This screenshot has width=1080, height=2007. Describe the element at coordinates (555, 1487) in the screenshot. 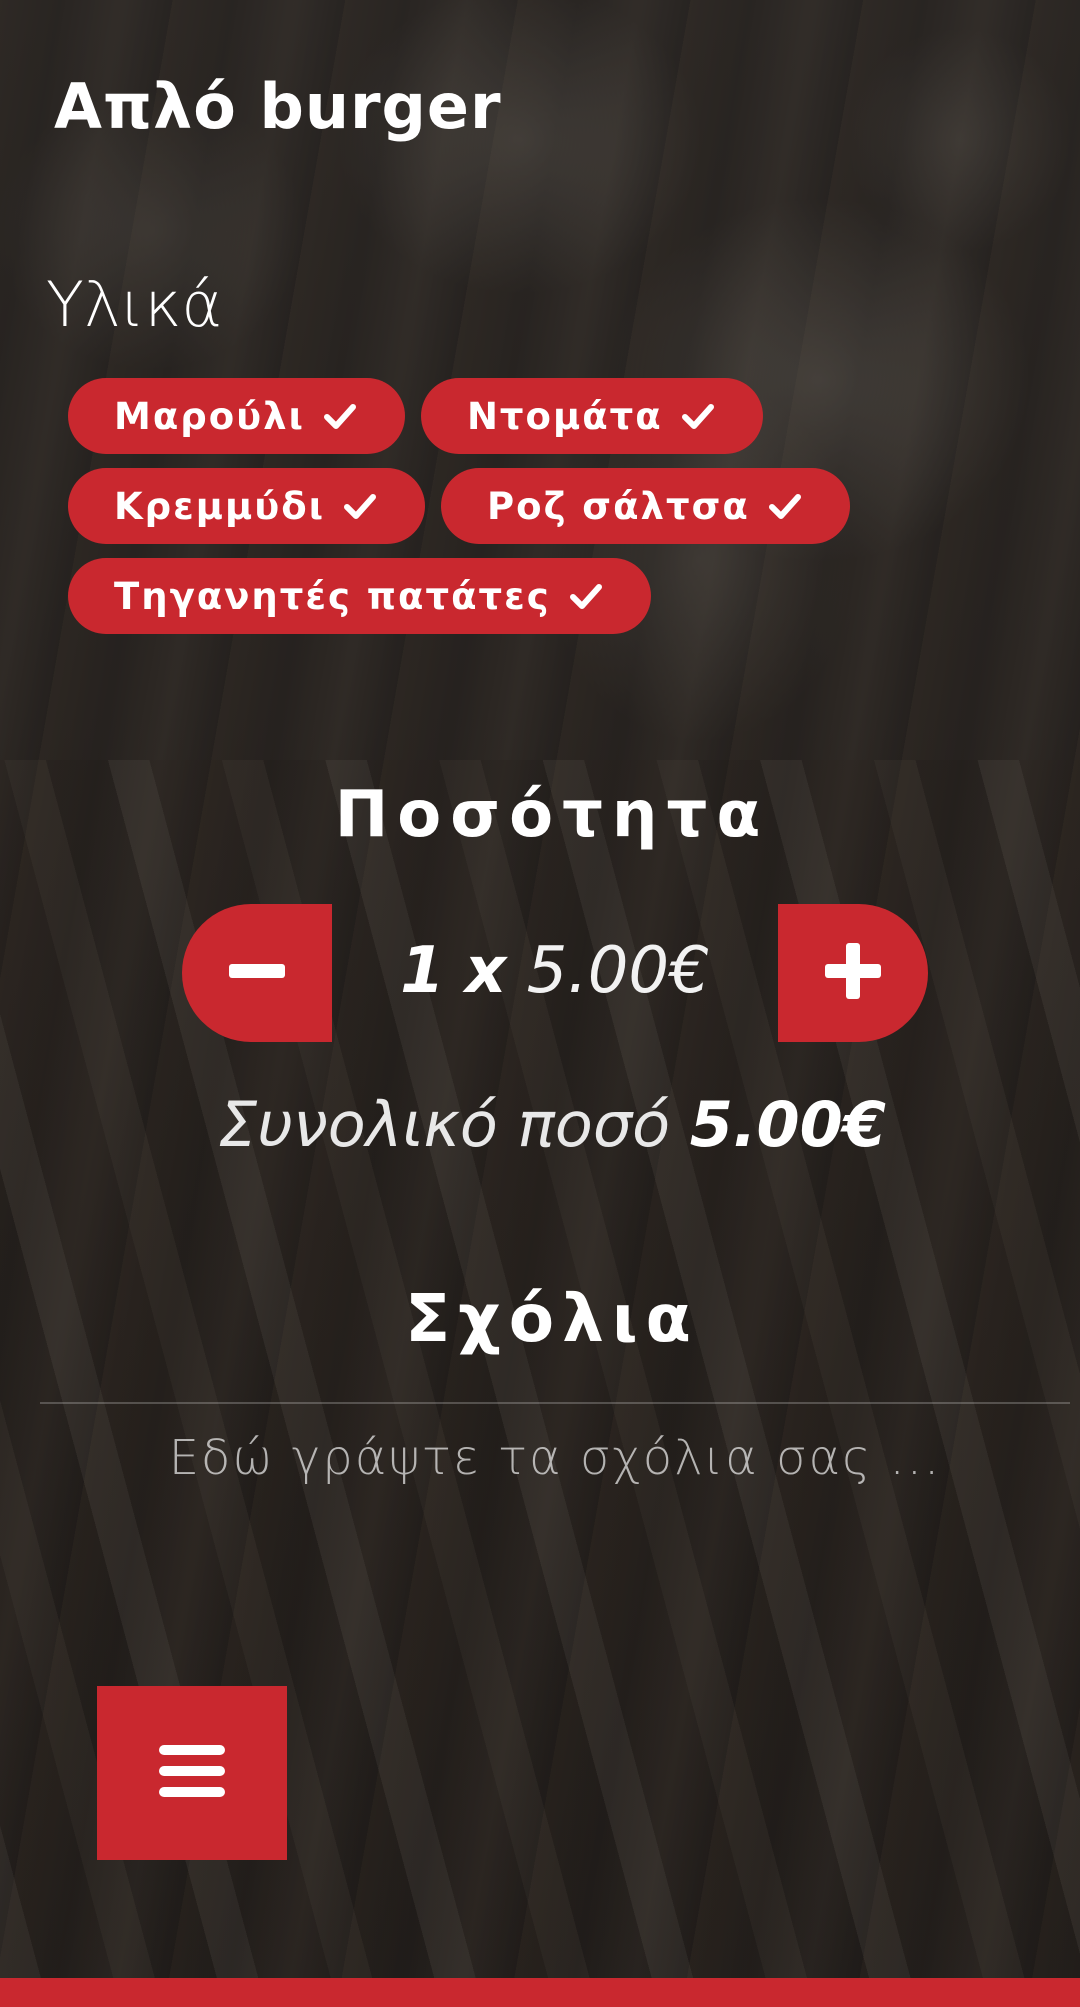

I see `comments-textarea` at that location.